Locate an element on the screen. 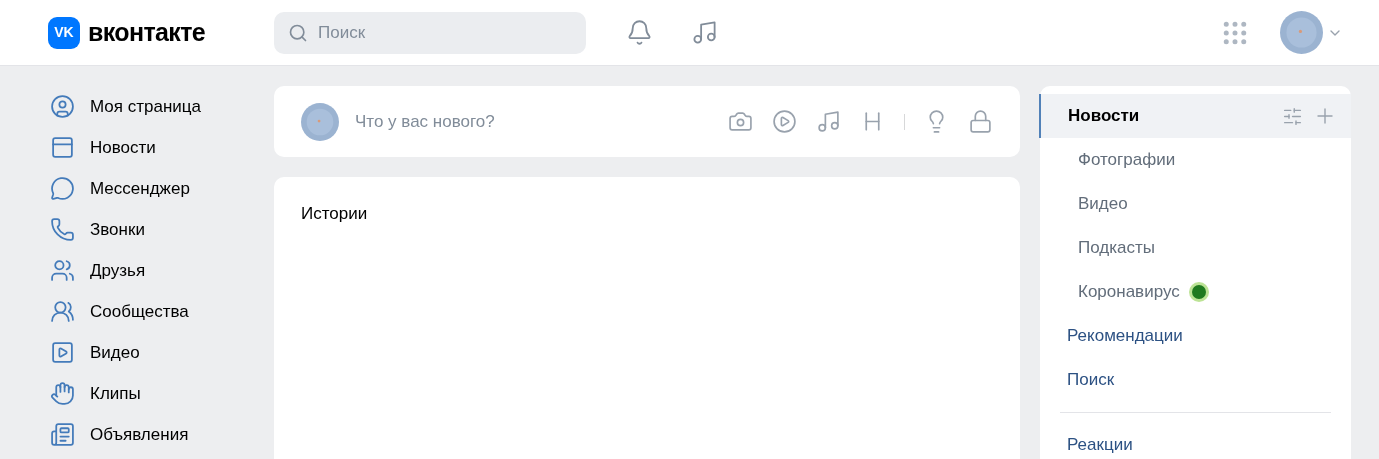 This screenshot has width=1379, height=459. bell-icon is located at coordinates (639, 32).